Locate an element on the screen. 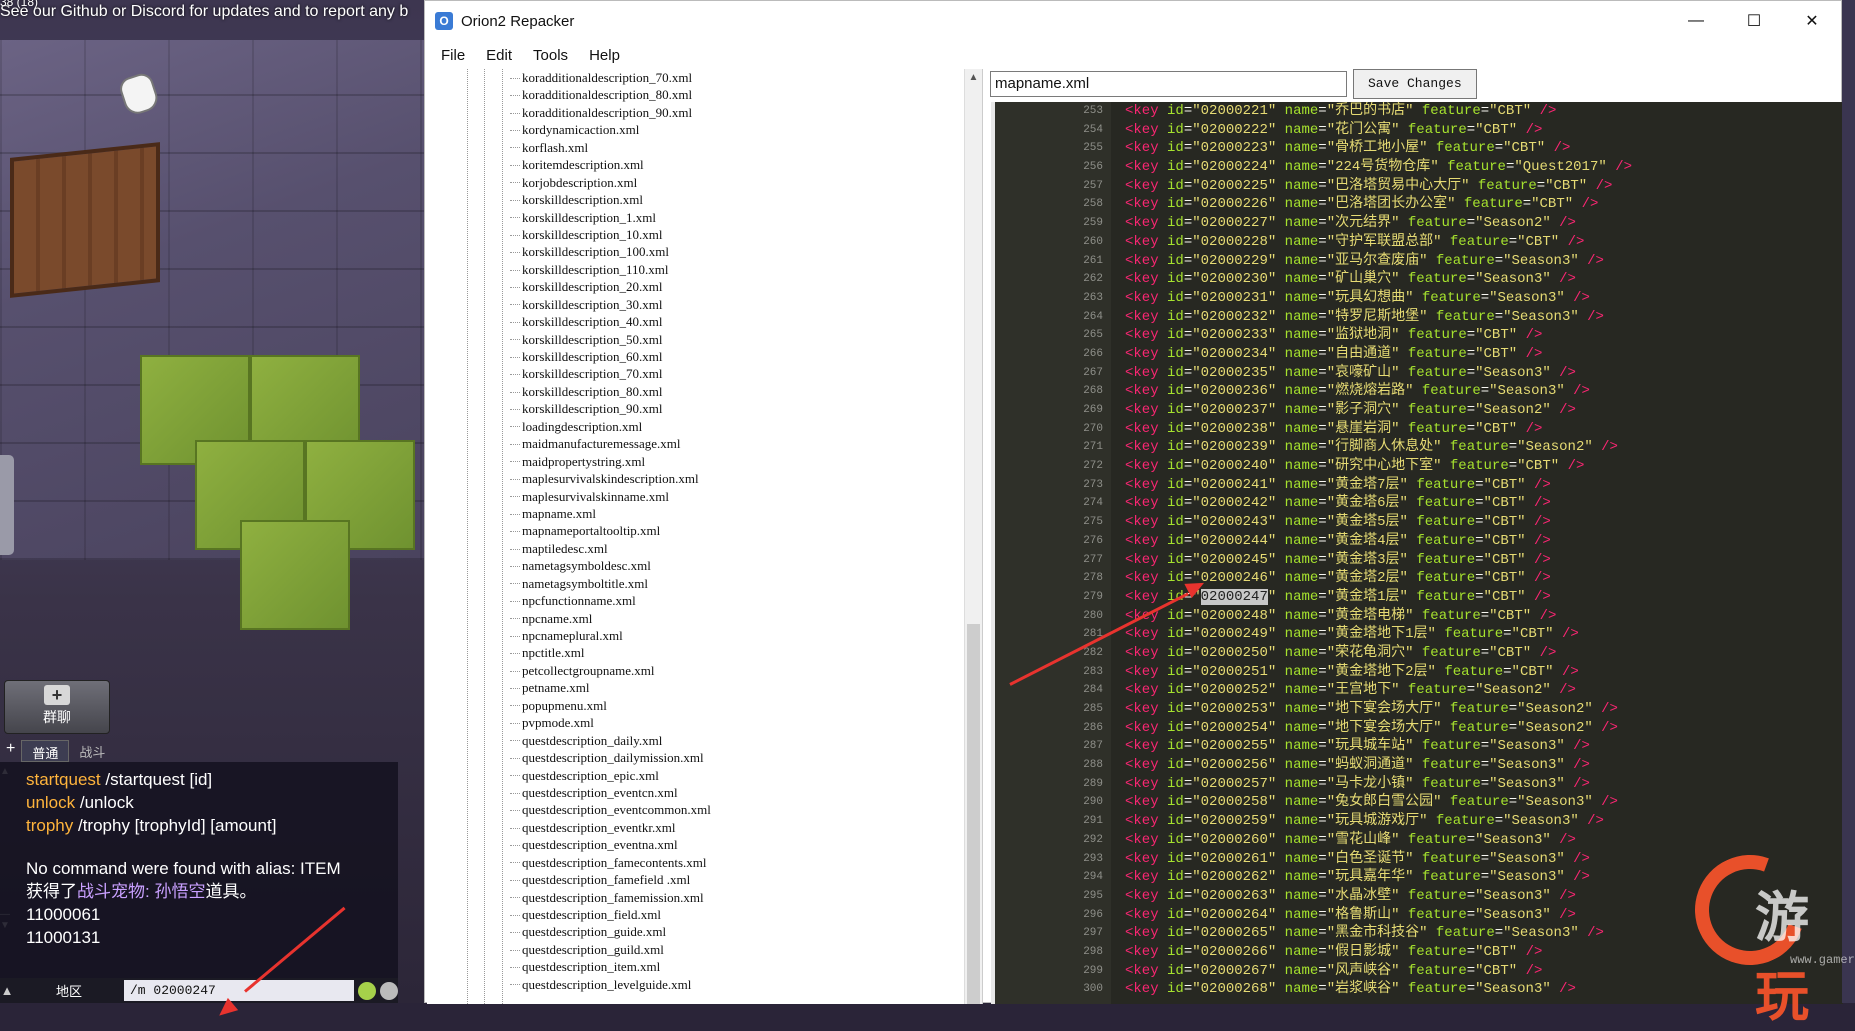 This screenshot has height=1031, width=1855. key-name-value: 黄金塔4层 is located at coordinates (1367, 541).